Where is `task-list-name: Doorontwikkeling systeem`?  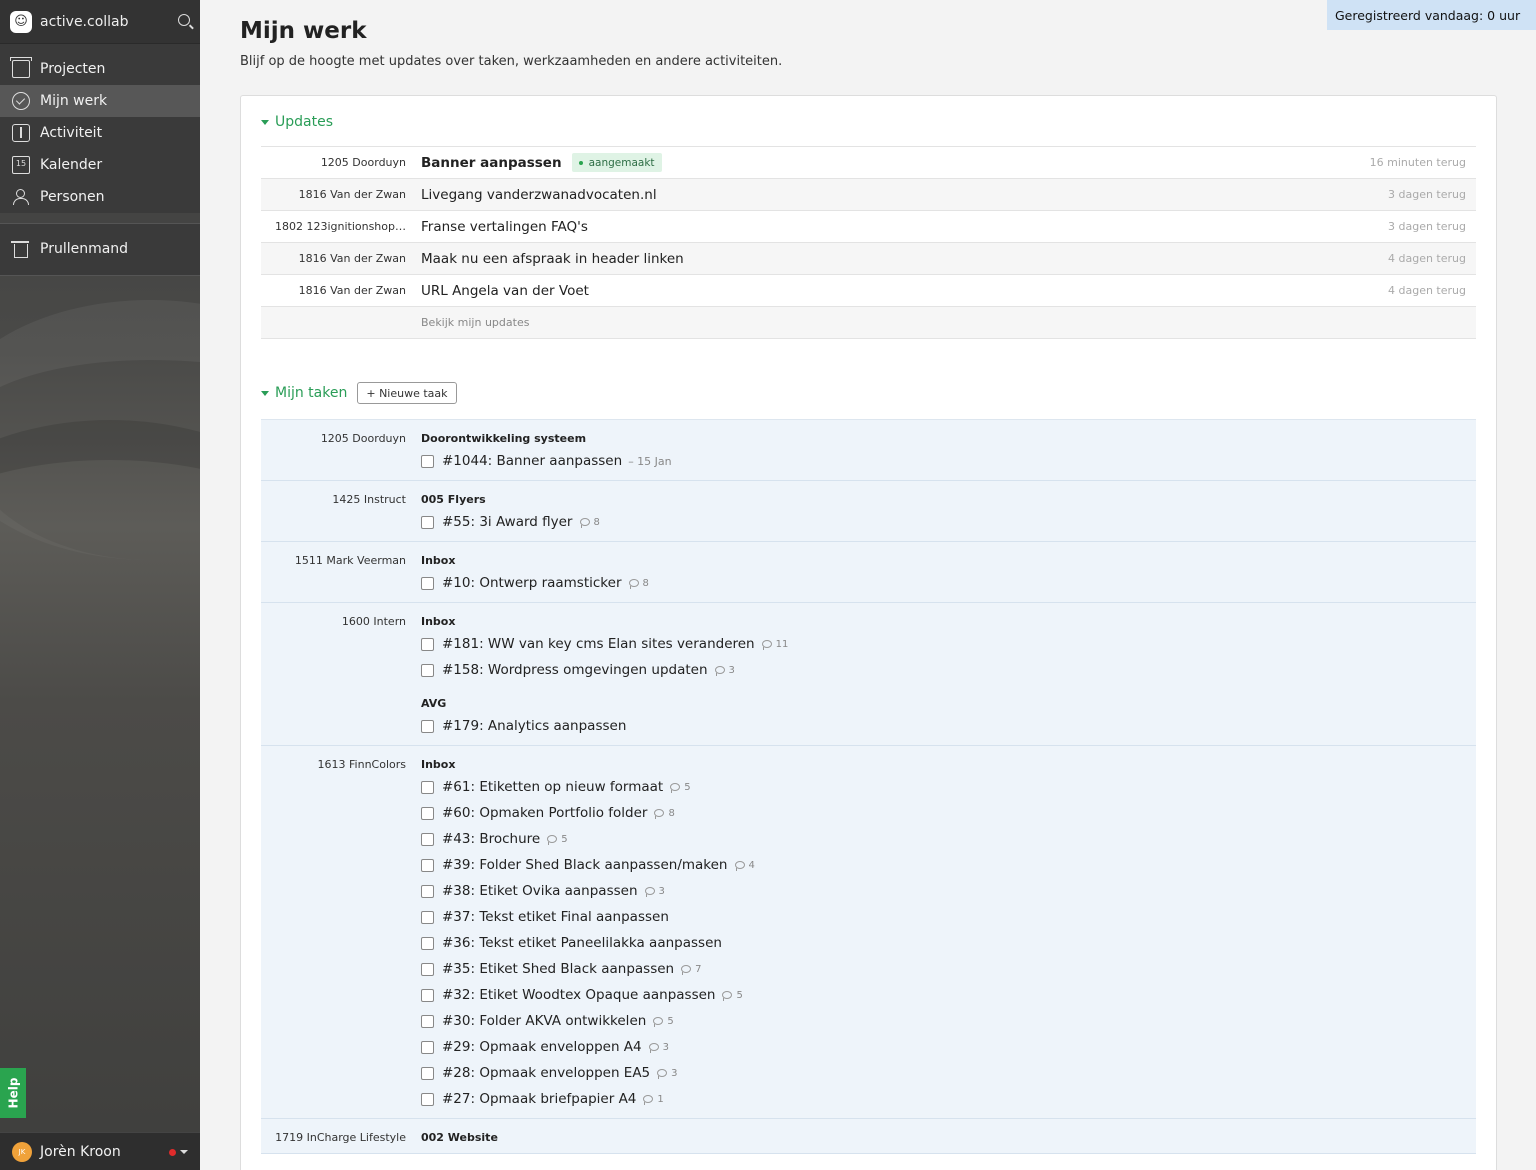 task-list-name: Doorontwikkeling systeem is located at coordinates (948, 440).